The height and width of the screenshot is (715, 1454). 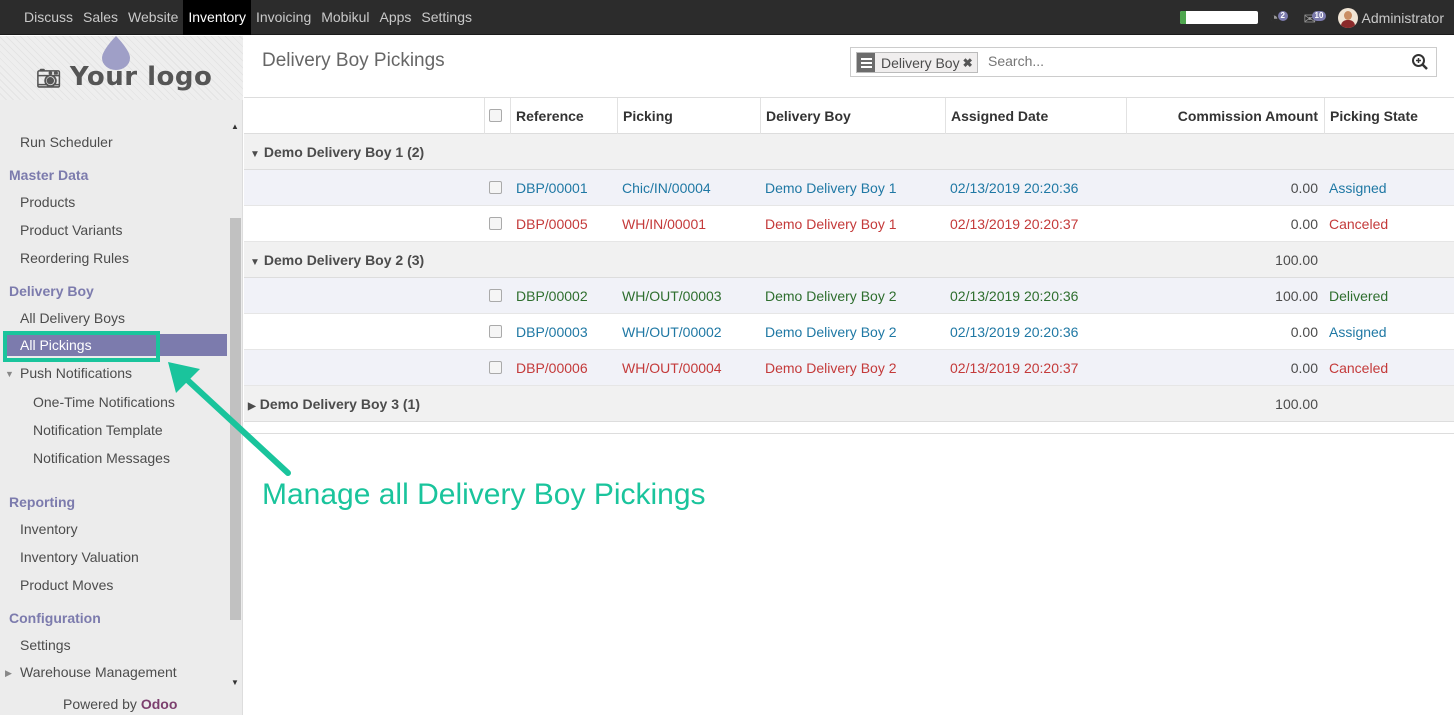 What do you see at coordinates (1402, 17) in the screenshot?
I see `user-name: Administrator` at bounding box center [1402, 17].